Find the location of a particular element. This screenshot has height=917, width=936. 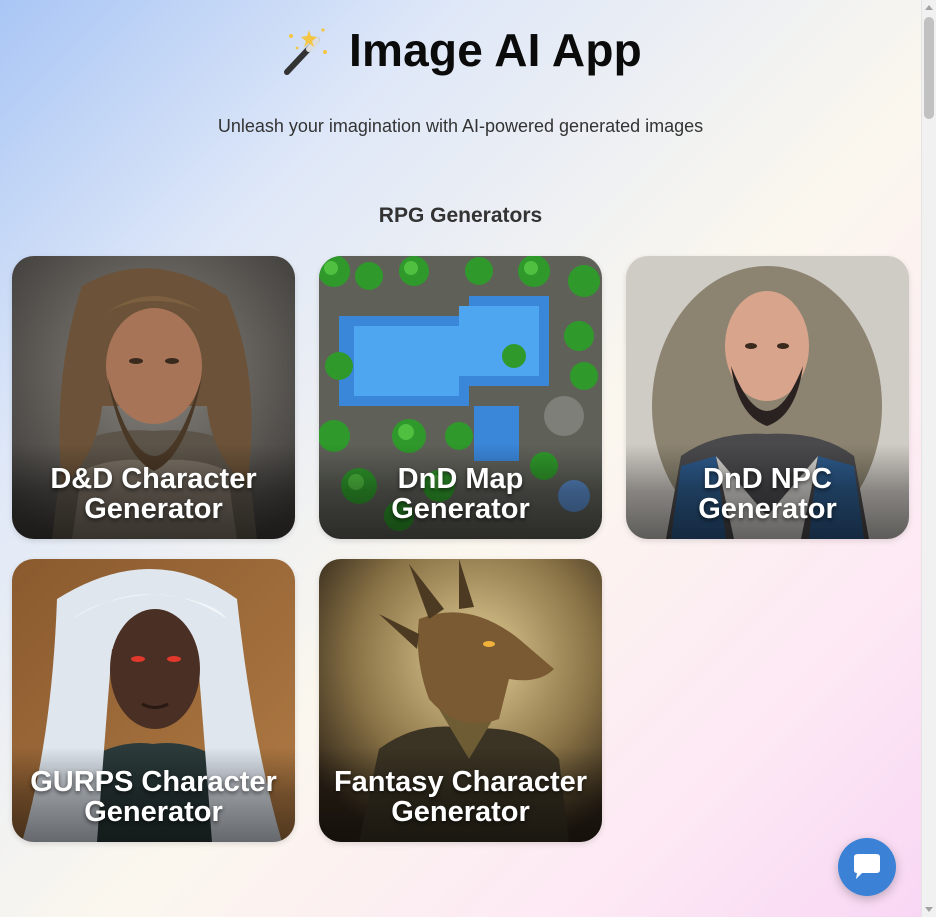

card-dnd-npc-generator: DnD NPC Generator is located at coordinates (767, 397).